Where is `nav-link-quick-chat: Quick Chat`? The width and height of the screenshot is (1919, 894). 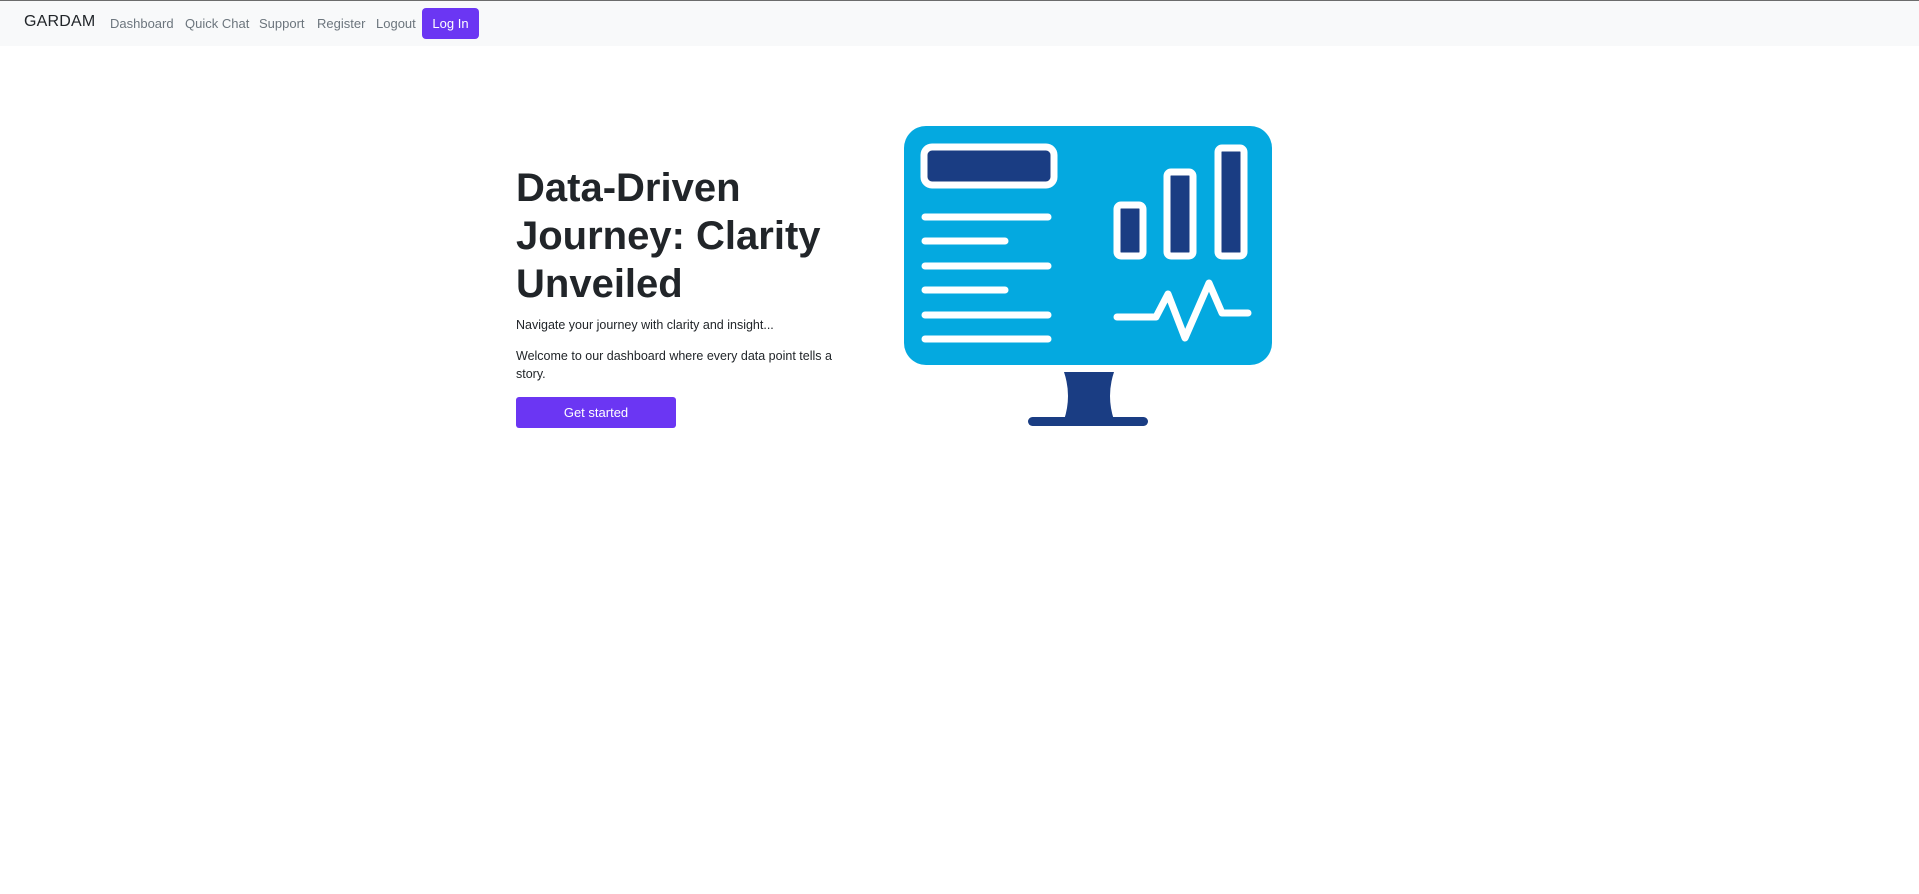
nav-link-quick-chat: Quick Chat is located at coordinates (217, 23).